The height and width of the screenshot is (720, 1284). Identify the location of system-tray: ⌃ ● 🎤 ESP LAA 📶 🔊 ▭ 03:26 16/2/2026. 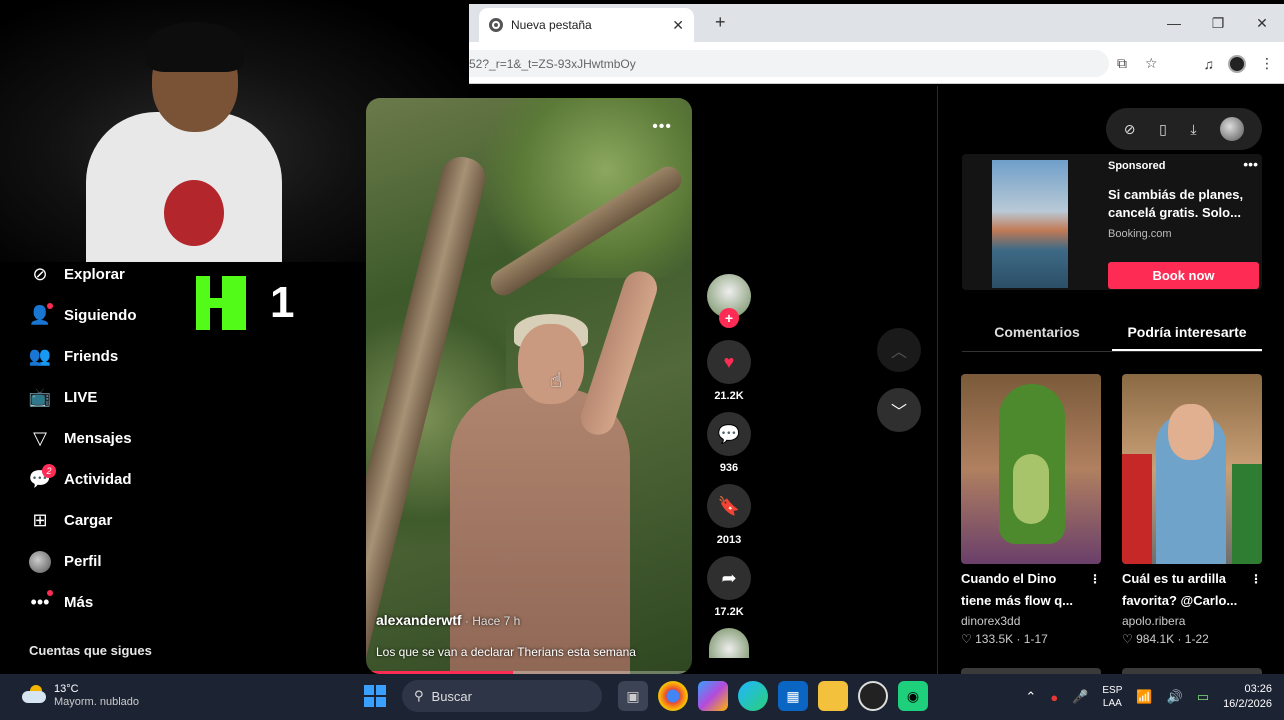
(1148, 697).